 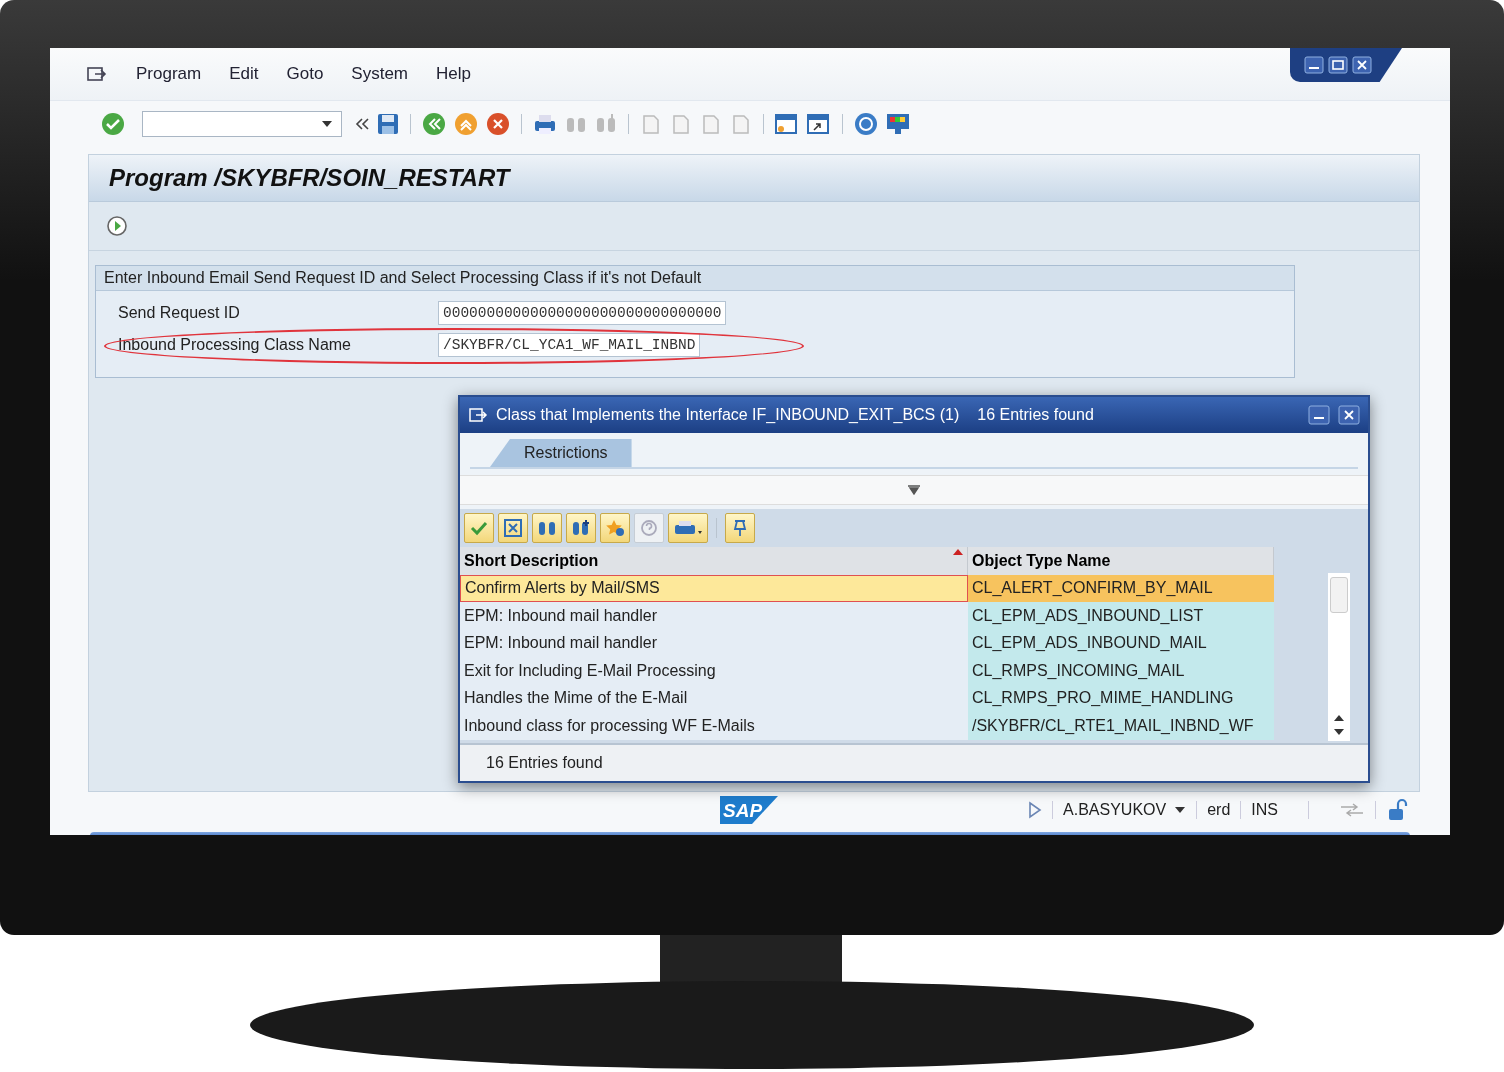 What do you see at coordinates (866, 123) in the screenshot?
I see `help-icon` at bounding box center [866, 123].